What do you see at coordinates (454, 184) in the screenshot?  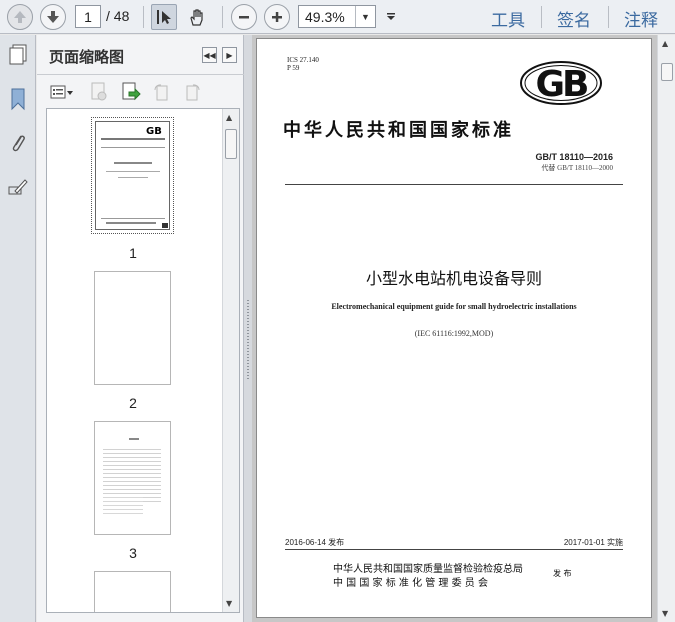 I see `header-rule` at bounding box center [454, 184].